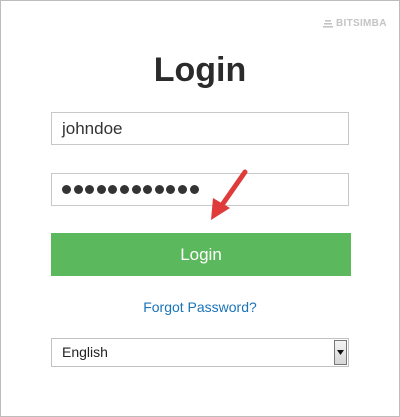 This screenshot has height=417, width=400. What do you see at coordinates (328, 23) in the screenshot?
I see `stacked-bars-logo-icon` at bounding box center [328, 23].